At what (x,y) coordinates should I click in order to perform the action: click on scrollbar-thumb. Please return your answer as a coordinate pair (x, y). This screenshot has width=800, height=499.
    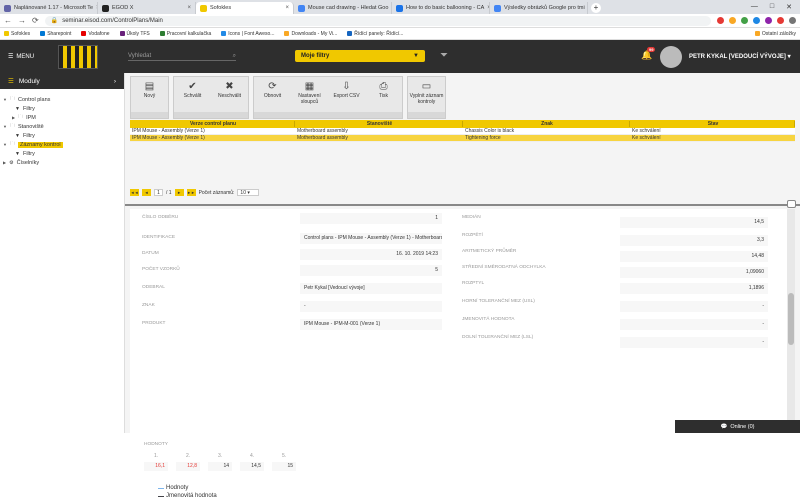
    Looking at the image, I should click on (791, 319).